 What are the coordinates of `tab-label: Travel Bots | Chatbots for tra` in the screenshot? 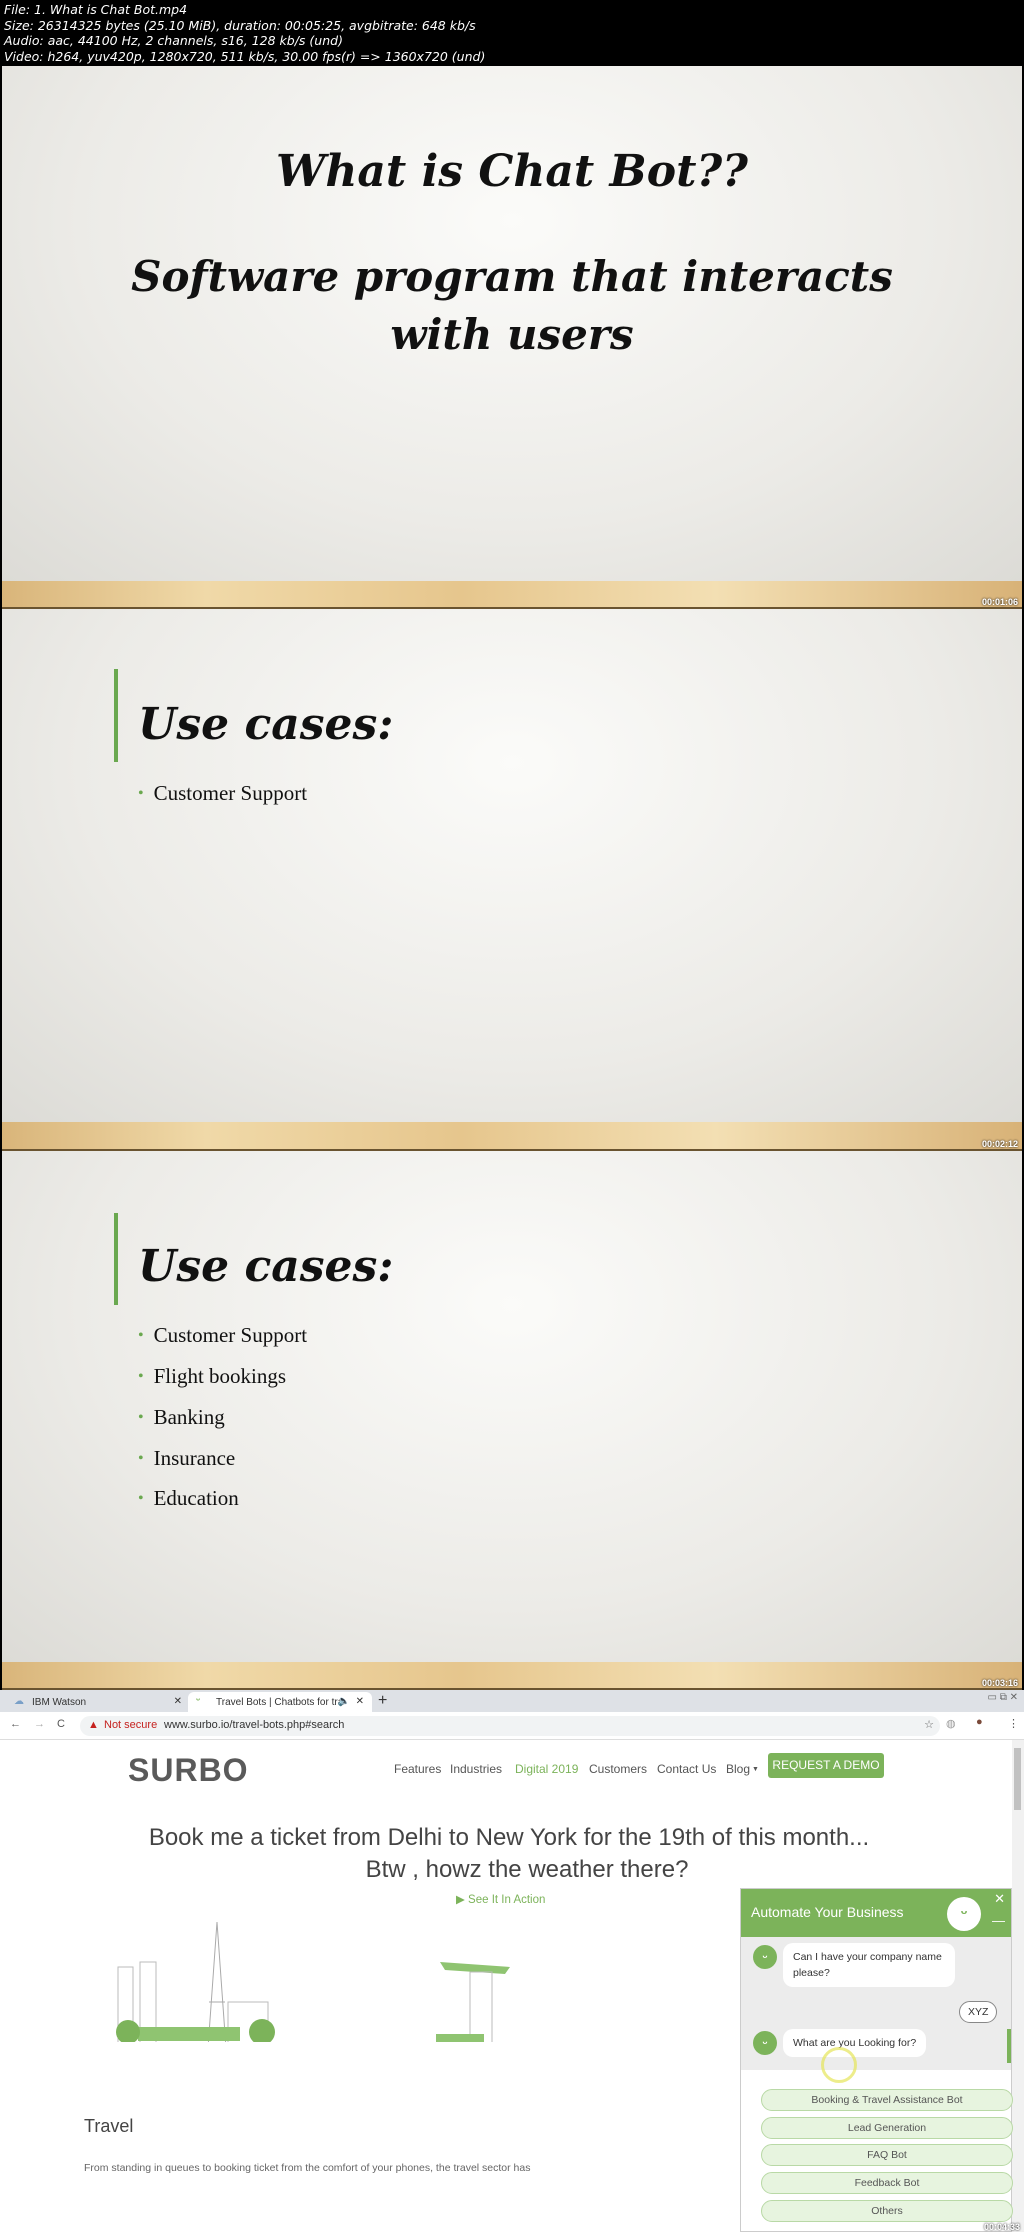 It's located at (280, 1702).